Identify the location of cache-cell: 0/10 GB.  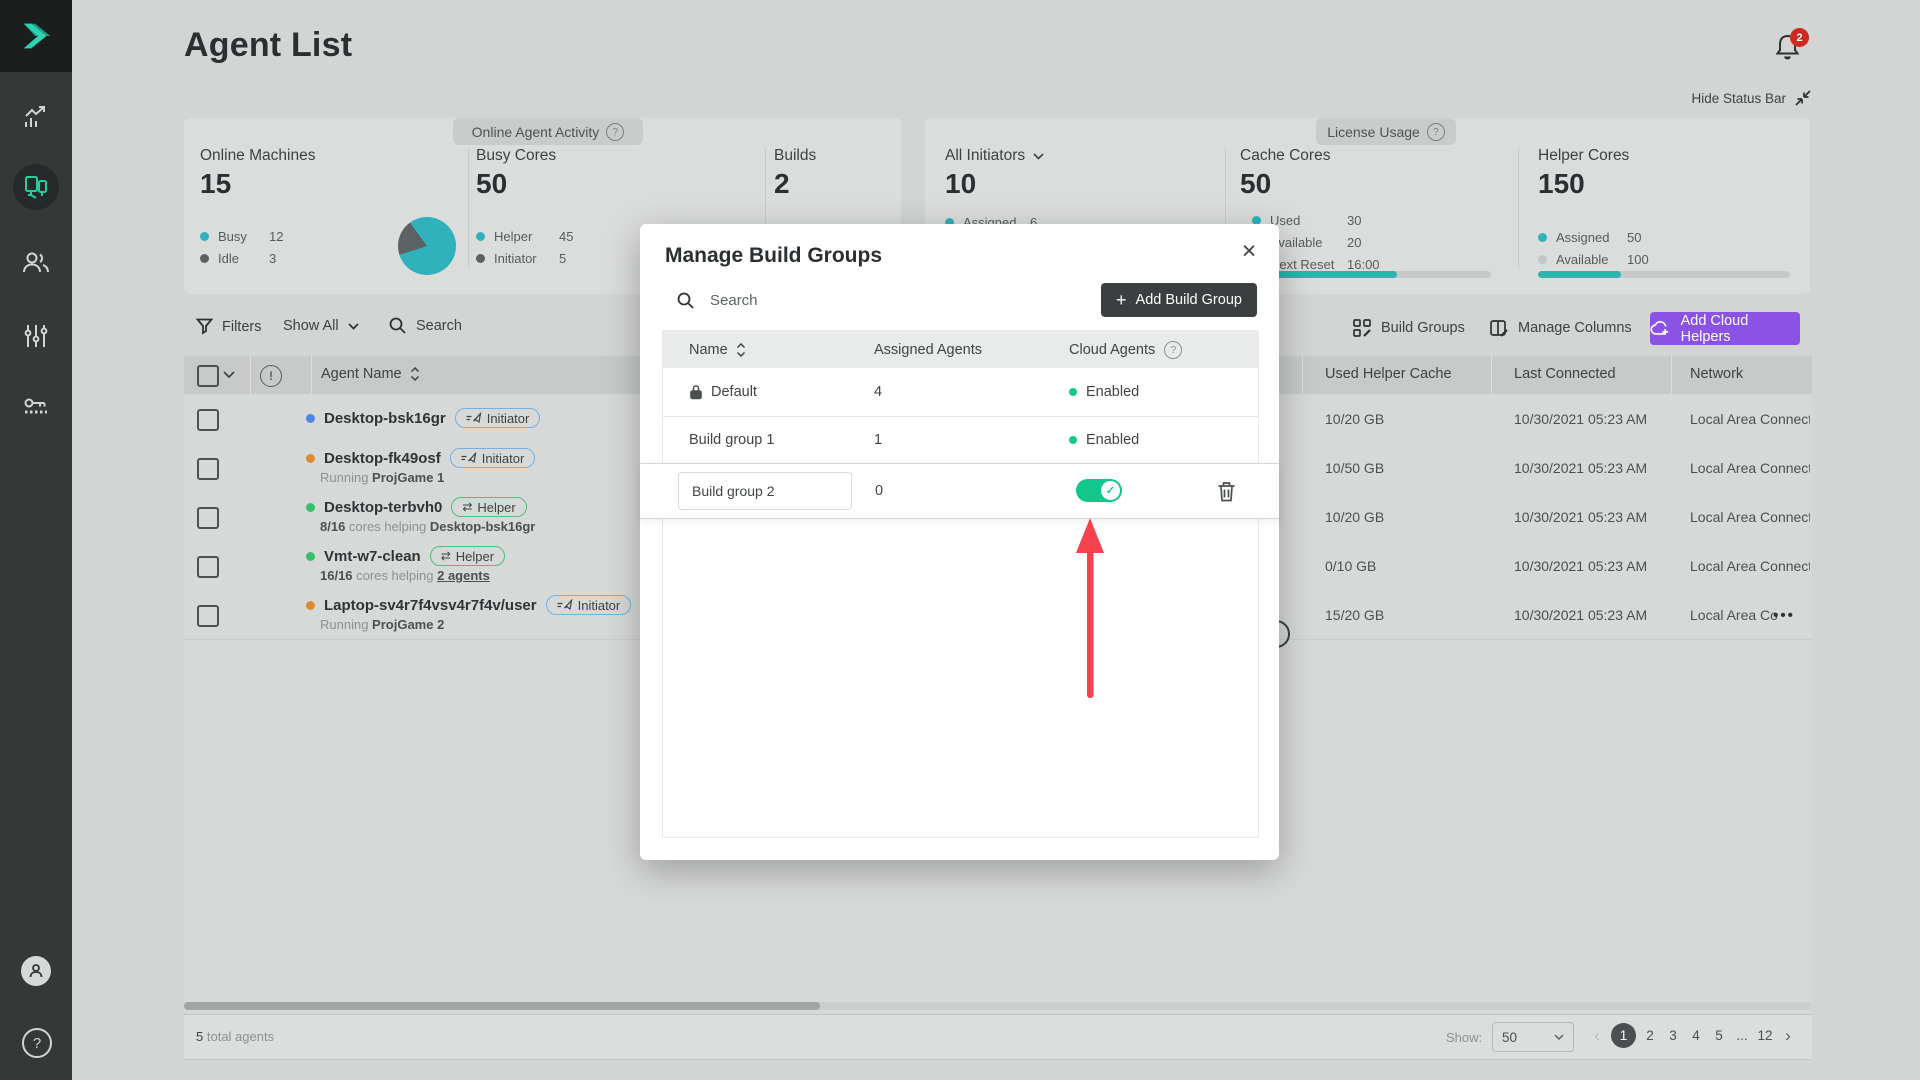
(1351, 565).